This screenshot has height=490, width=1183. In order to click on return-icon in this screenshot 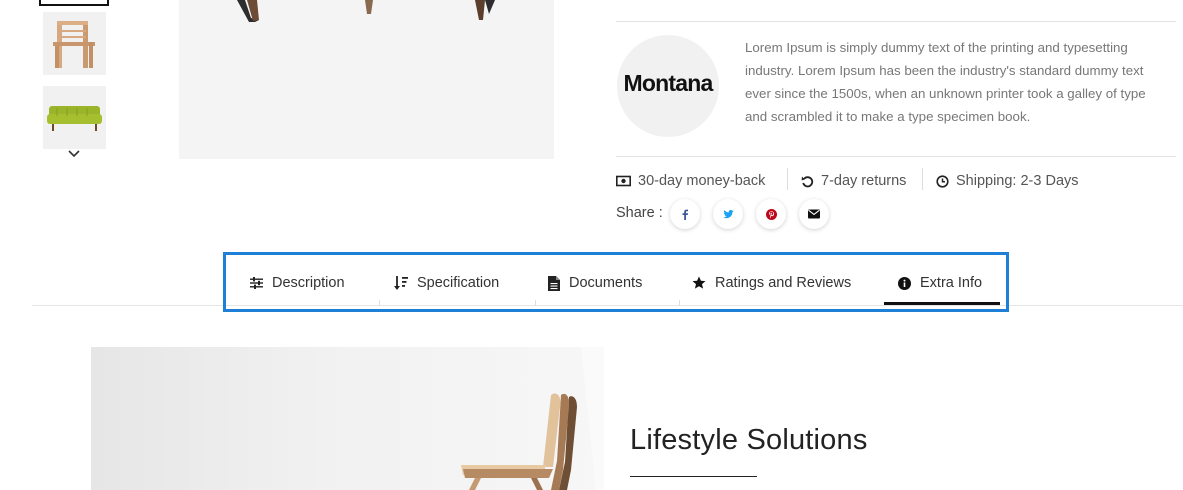, I will do `click(807, 181)`.